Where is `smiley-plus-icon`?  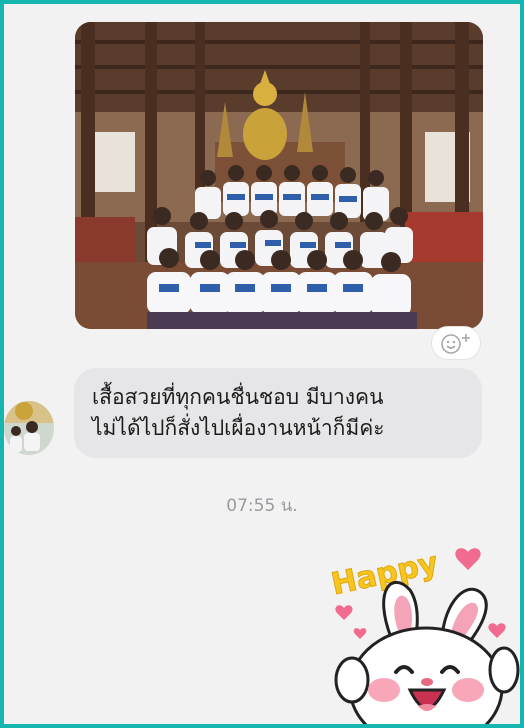
smiley-plus-icon is located at coordinates (455, 344).